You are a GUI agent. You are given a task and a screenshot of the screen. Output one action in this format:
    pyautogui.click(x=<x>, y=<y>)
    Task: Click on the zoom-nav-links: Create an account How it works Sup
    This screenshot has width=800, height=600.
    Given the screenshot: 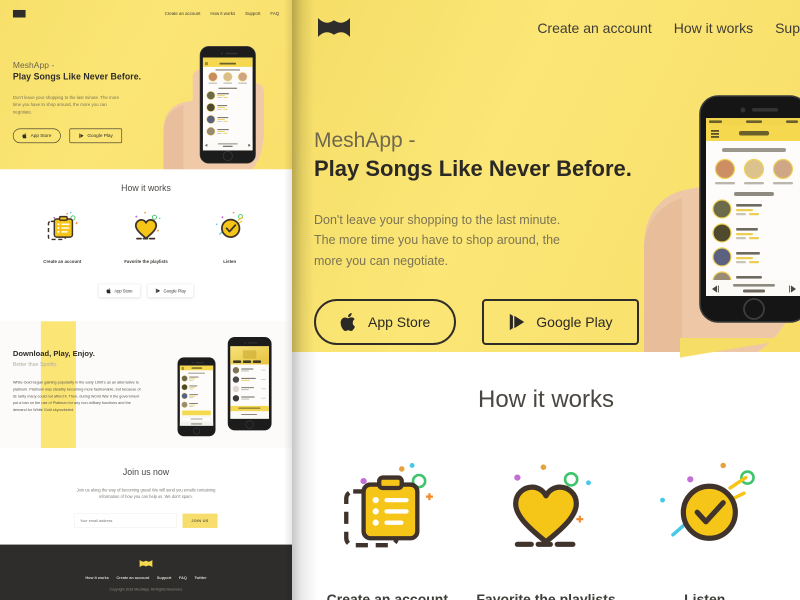 What is the action you would take?
    pyautogui.click(x=668, y=28)
    